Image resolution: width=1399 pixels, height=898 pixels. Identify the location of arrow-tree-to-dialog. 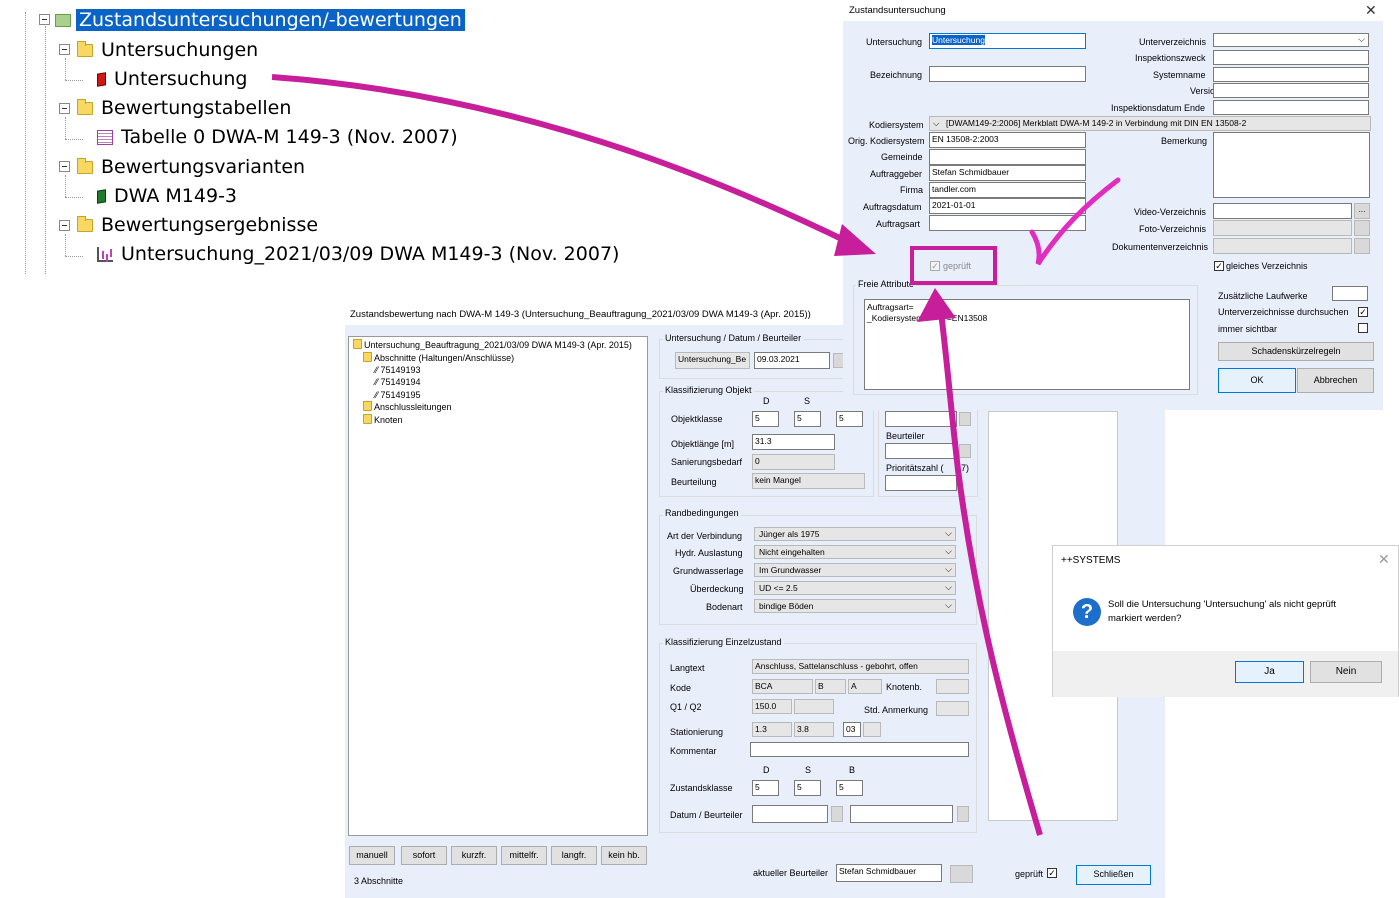
(560, 159).